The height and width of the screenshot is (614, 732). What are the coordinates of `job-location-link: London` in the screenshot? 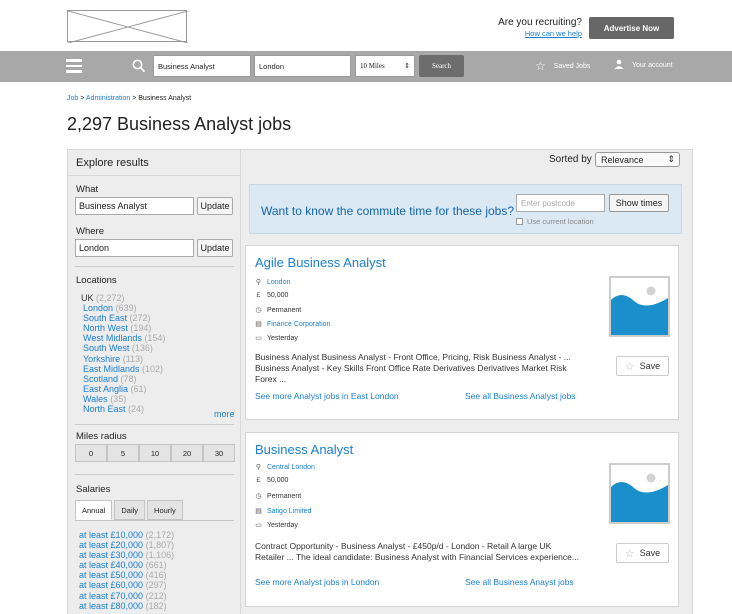 It's located at (278, 282).